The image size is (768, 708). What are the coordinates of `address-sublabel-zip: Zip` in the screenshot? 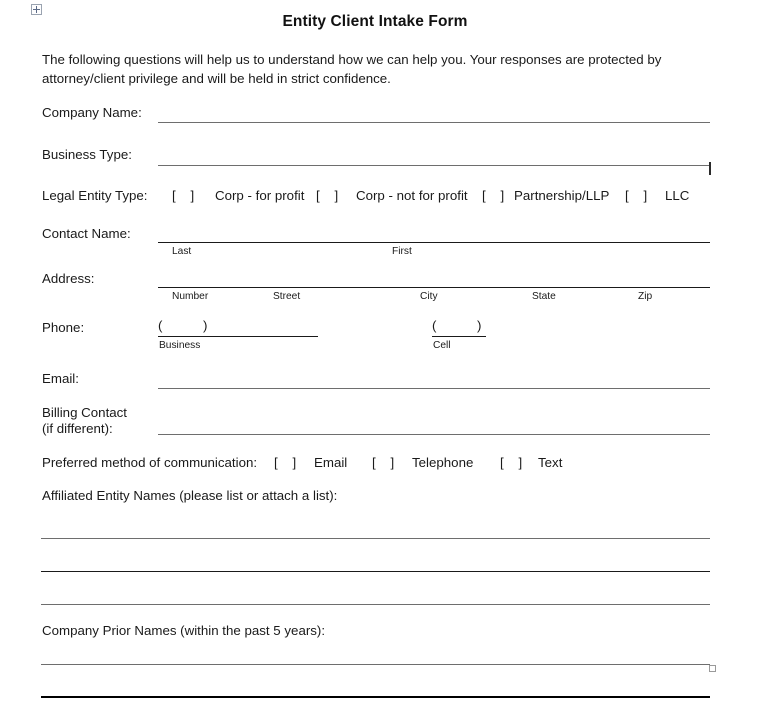 It's located at (645, 296).